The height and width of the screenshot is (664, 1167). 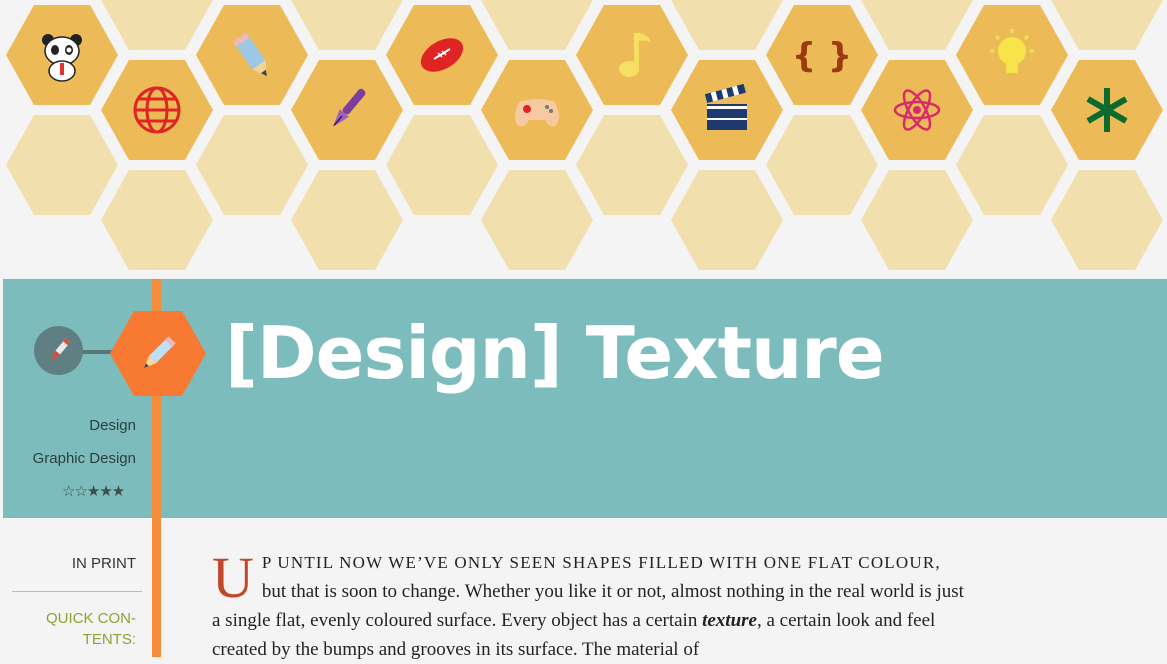 I want to click on hex-fountain-pen, so click(x=347, y=110).